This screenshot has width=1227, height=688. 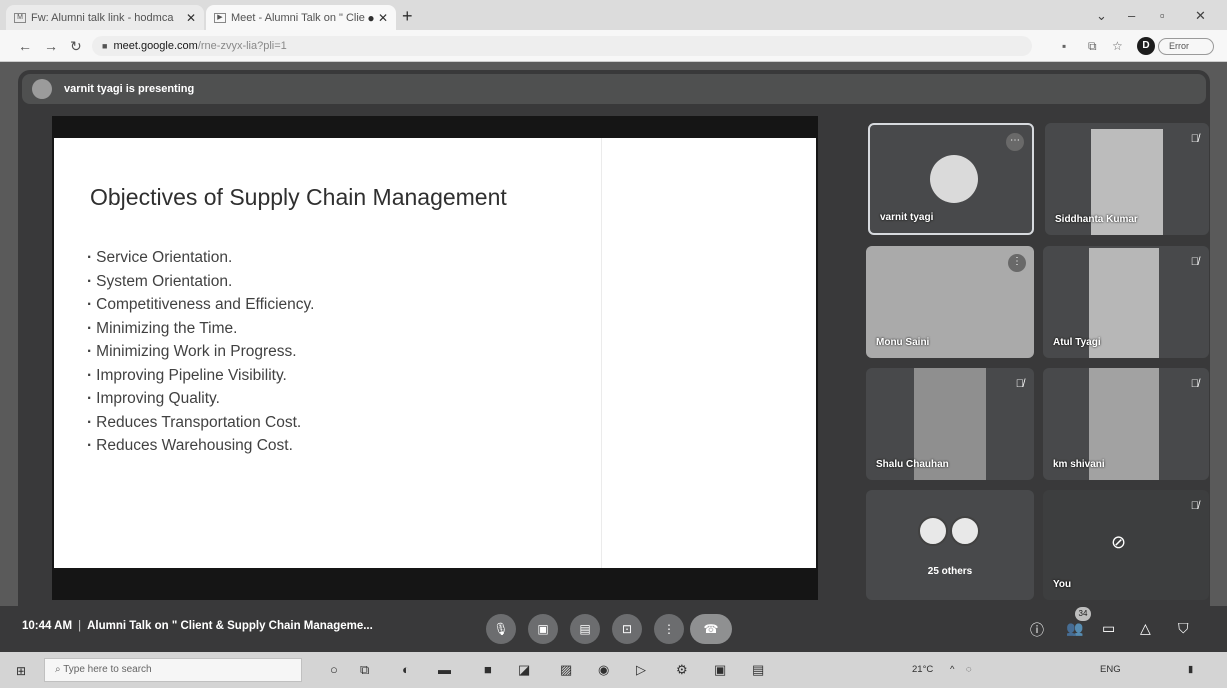 What do you see at coordinates (301, 17) in the screenshot?
I see `tab-meet: ▶ Meet - Alumni Talk on " Clie ● ✕` at bounding box center [301, 17].